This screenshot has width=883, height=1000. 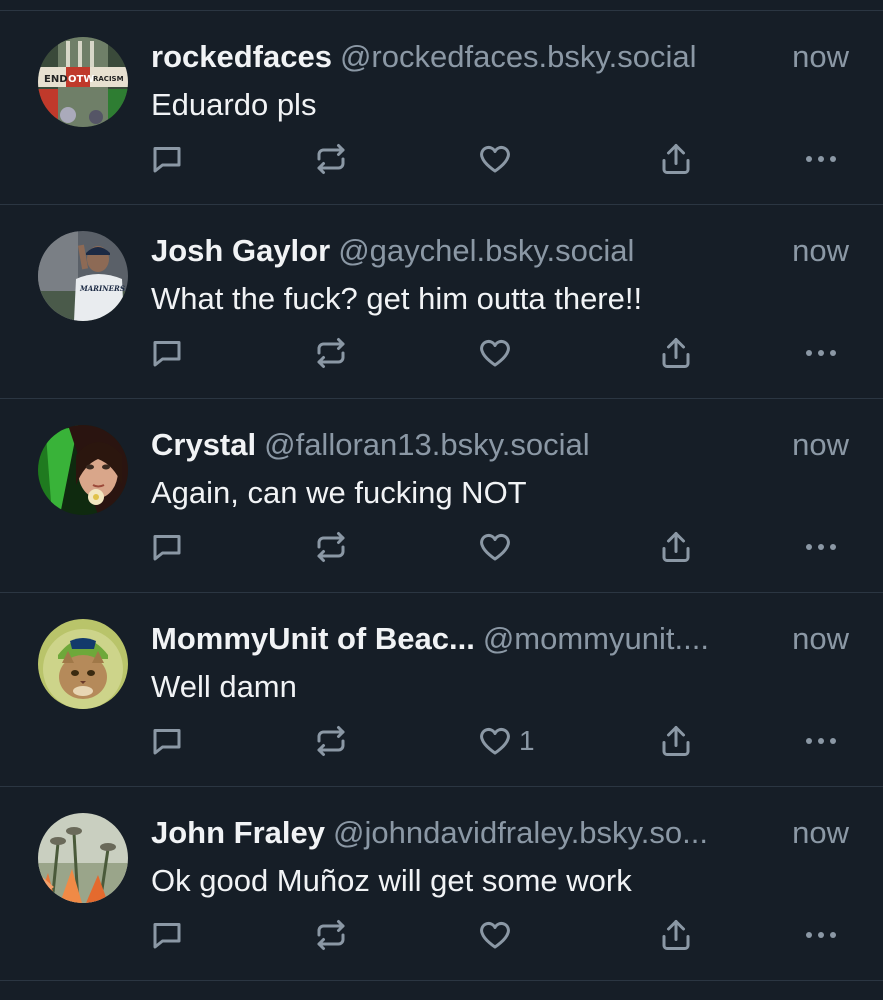 What do you see at coordinates (486, 250) in the screenshot?
I see `handle: @gaychel.bsky.social` at bounding box center [486, 250].